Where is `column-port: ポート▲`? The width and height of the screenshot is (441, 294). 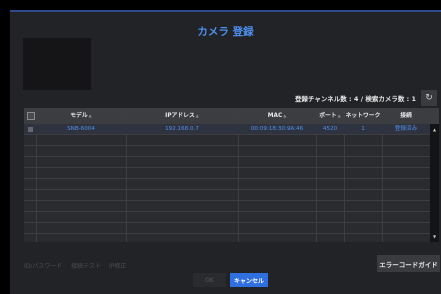 column-port: ポート▲ is located at coordinates (330, 116).